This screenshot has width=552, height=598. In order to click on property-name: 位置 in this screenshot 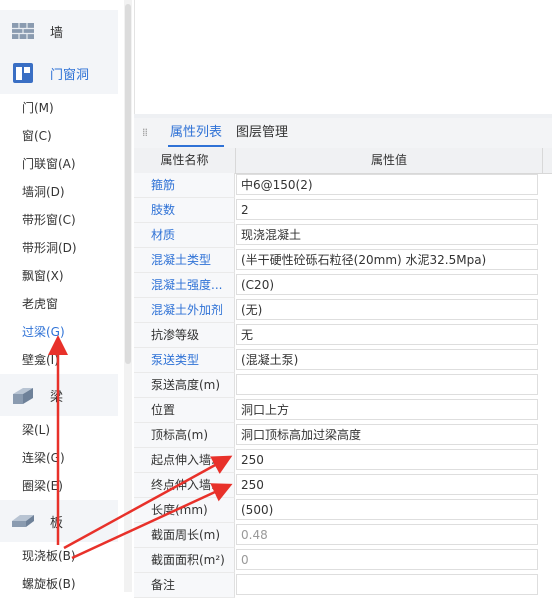, I will do `click(184, 410)`.